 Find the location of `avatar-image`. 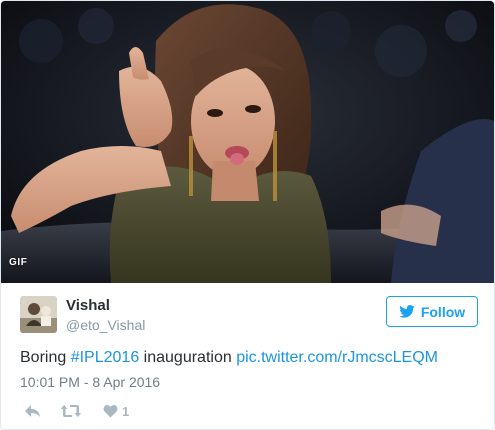

avatar-image is located at coordinates (38, 314).